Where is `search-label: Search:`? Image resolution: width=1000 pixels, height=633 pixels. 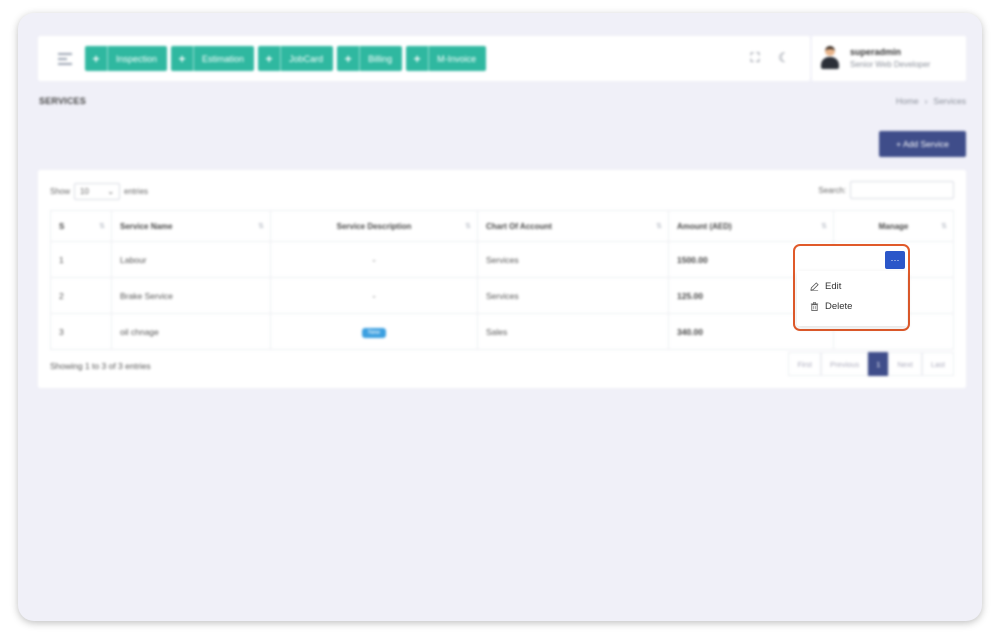 search-label: Search: is located at coordinates (832, 190).